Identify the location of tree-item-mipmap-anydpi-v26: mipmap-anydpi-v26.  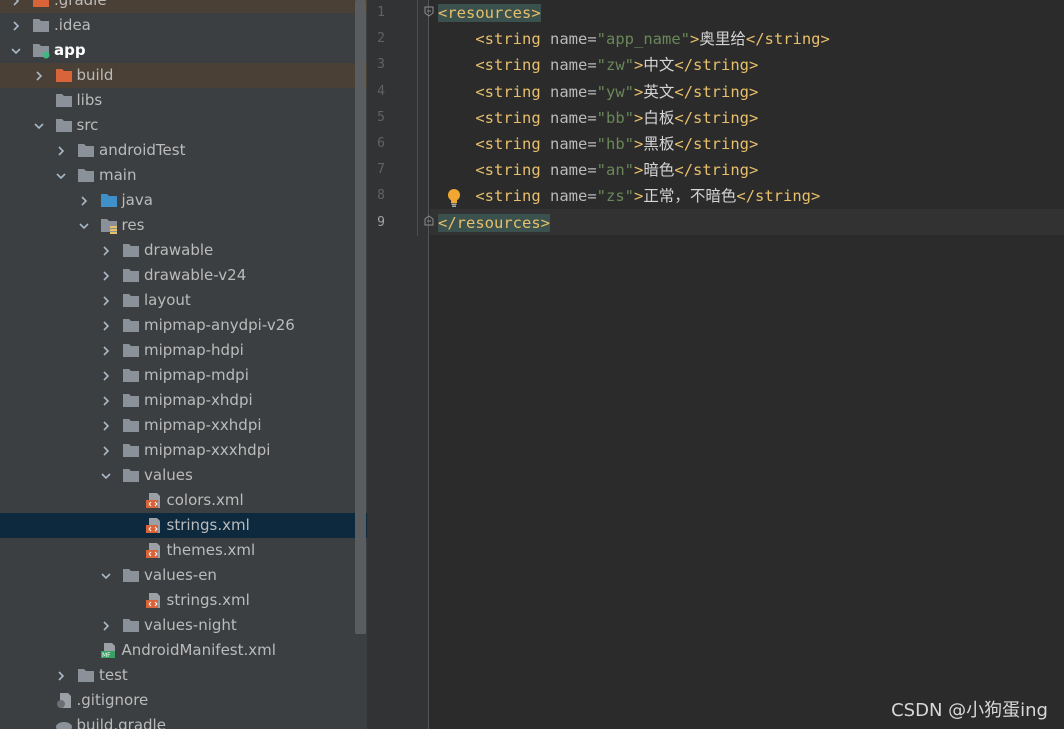
(183, 325).